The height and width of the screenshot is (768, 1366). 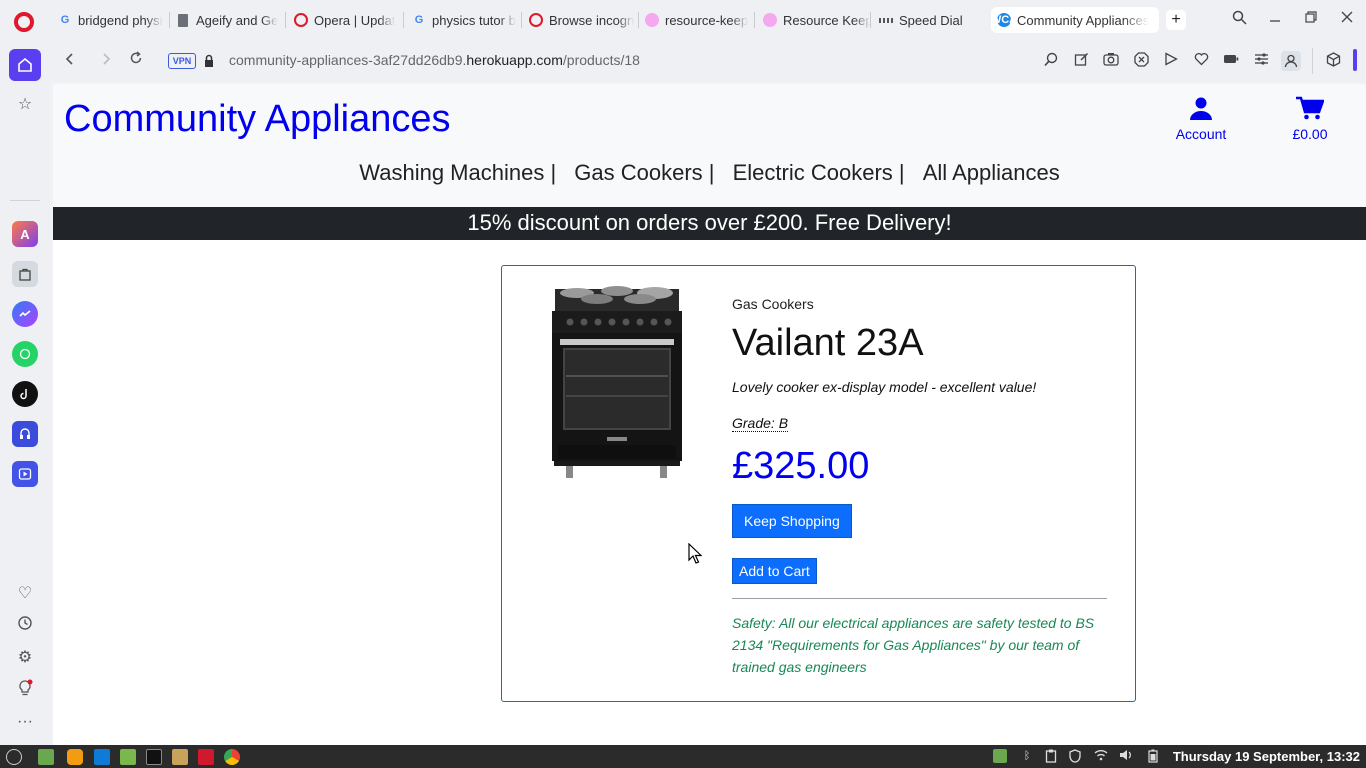 I want to click on shield-icon, so click(x=1075, y=756).